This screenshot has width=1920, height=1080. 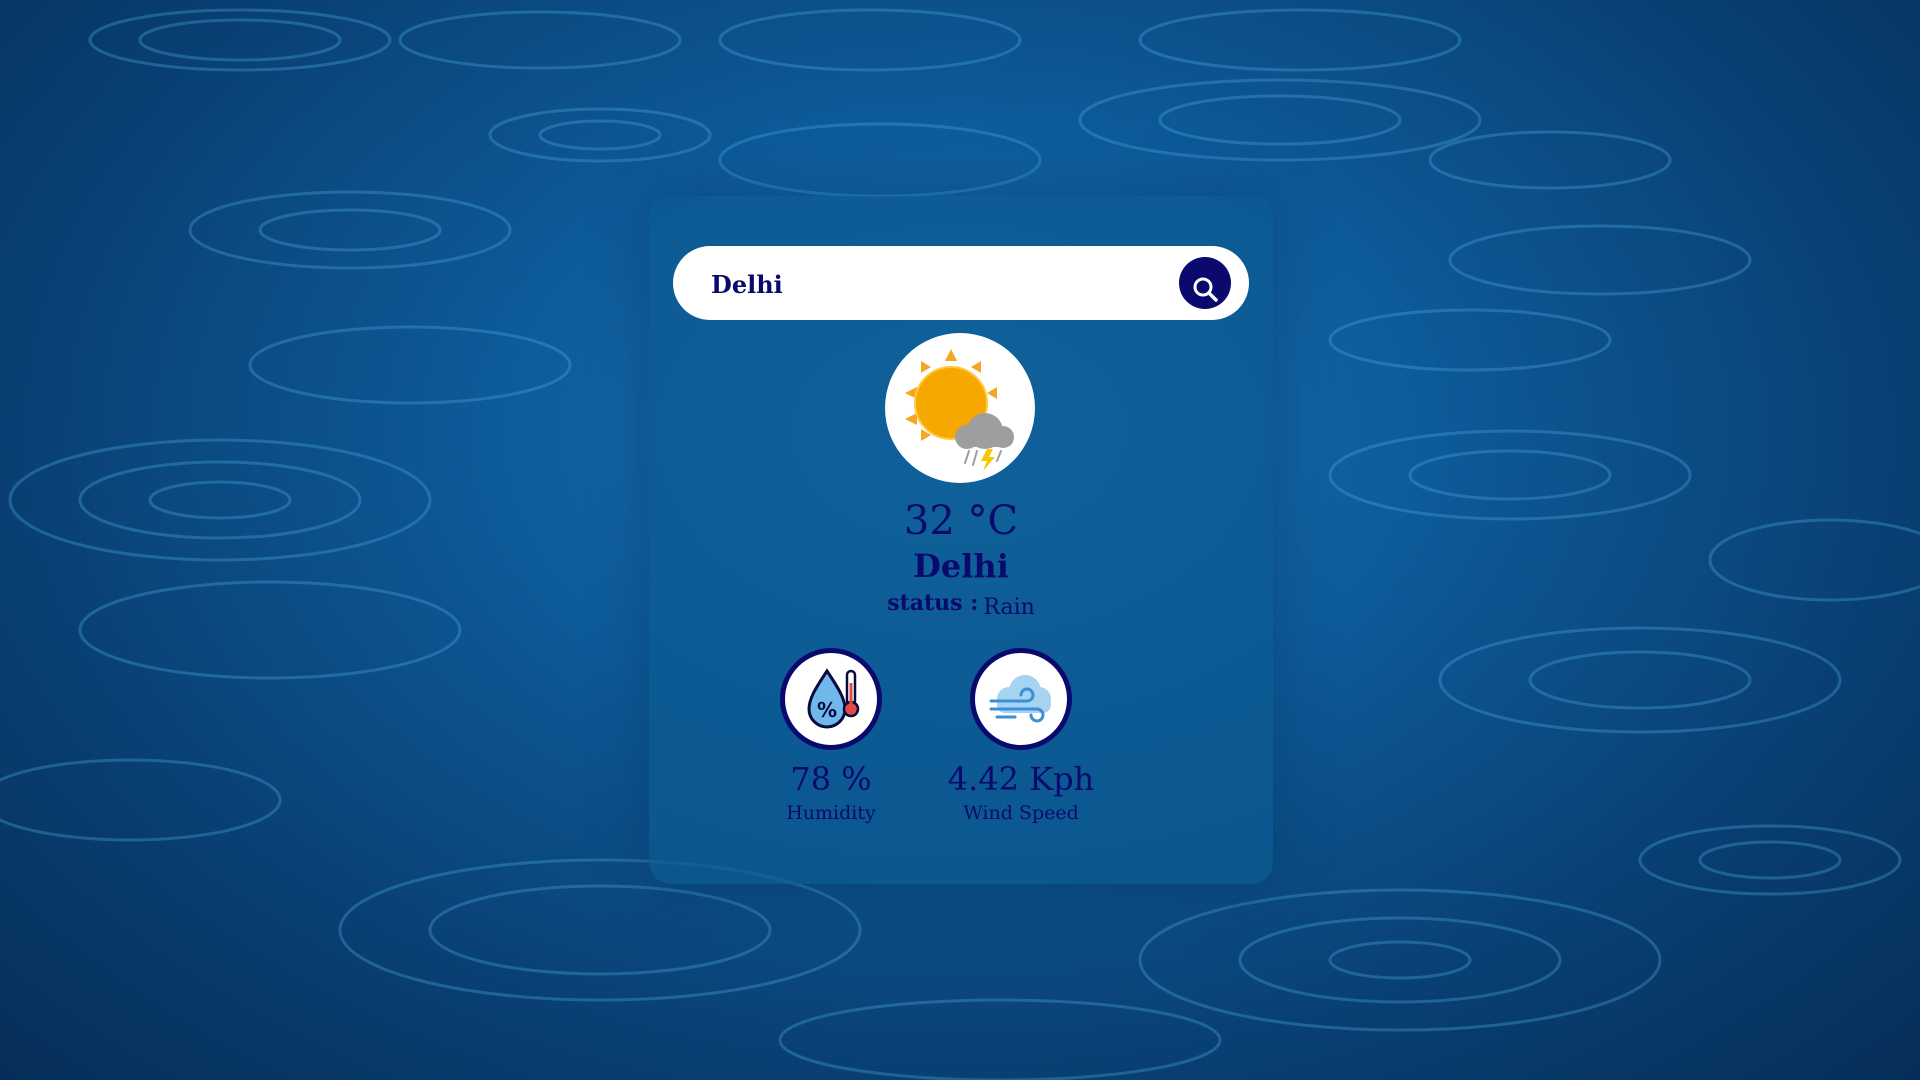 I want to click on city-name: Delhi, so click(x=961, y=566).